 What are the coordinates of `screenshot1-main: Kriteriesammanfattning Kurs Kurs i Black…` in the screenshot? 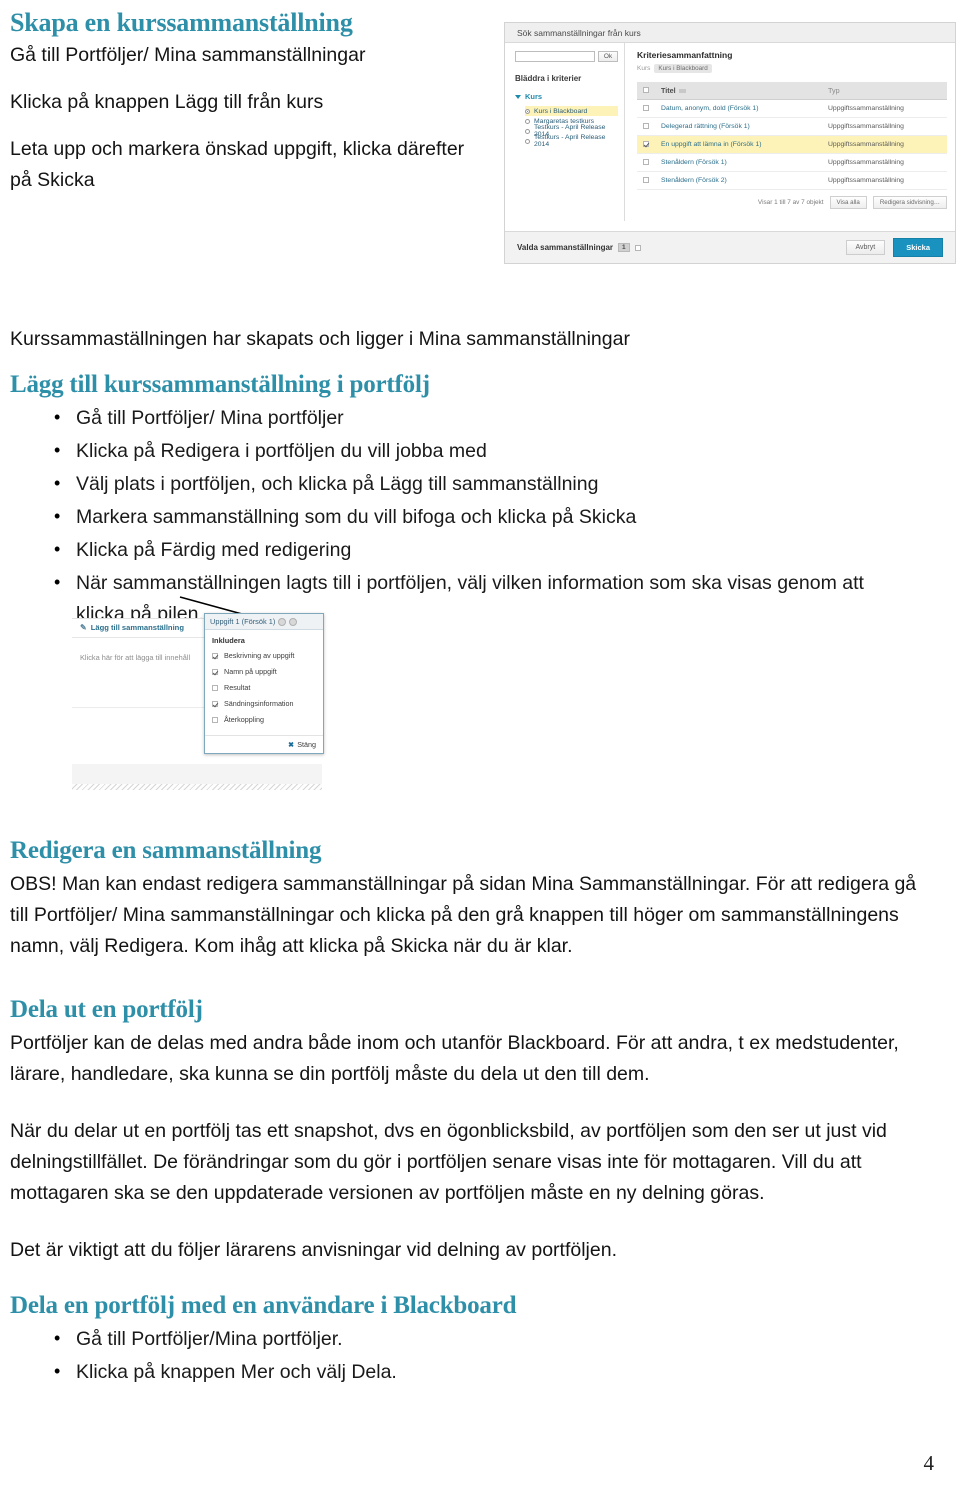 It's located at (790, 132).